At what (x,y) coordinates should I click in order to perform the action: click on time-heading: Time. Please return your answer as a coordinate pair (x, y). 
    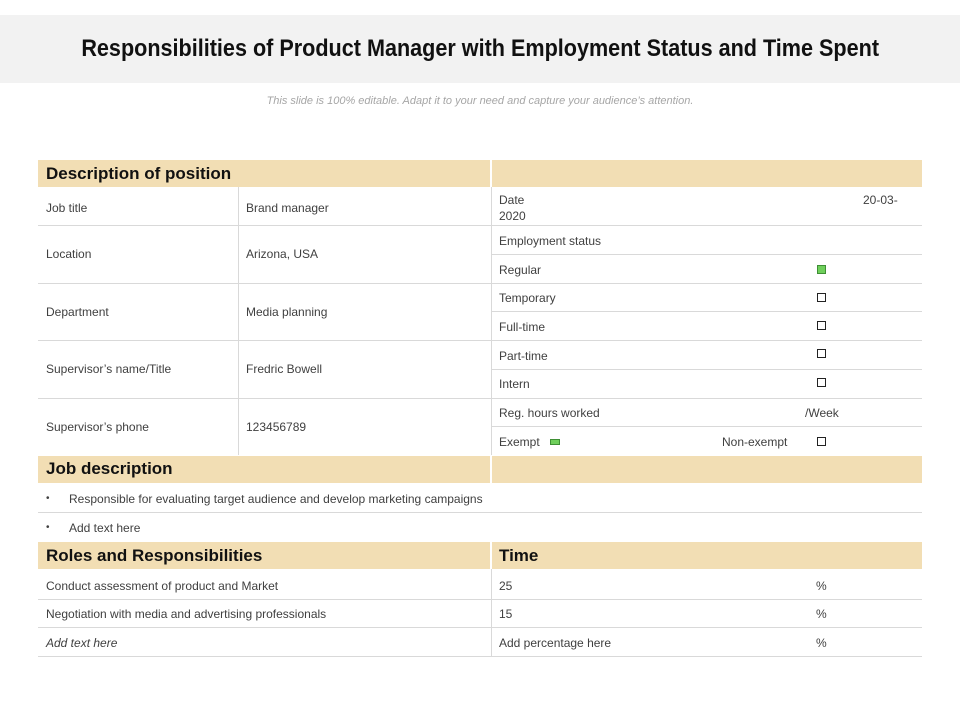
    Looking at the image, I should click on (519, 555).